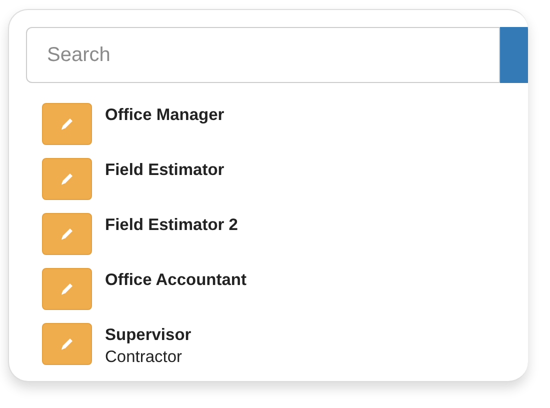 This screenshot has height=408, width=550. Describe the element at coordinates (164, 170) in the screenshot. I see `item-title: Field Estimator` at that location.